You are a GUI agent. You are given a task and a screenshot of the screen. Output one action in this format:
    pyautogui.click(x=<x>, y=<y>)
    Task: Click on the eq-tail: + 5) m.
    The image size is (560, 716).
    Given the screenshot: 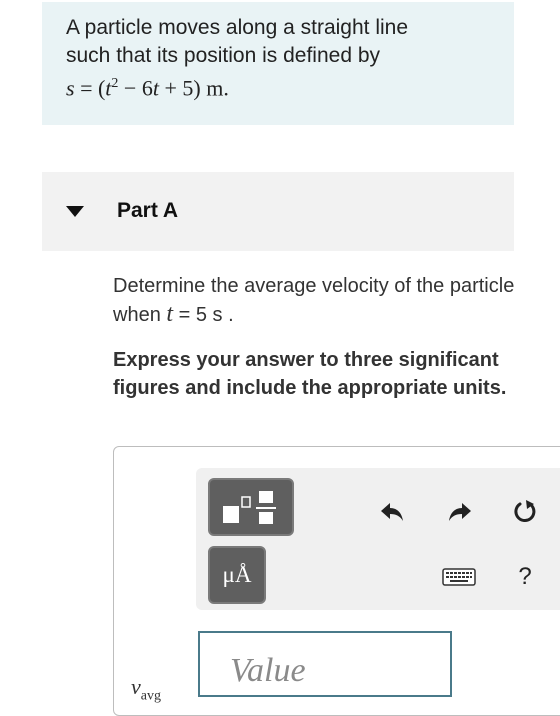 What is the action you would take?
    pyautogui.click(x=193, y=88)
    